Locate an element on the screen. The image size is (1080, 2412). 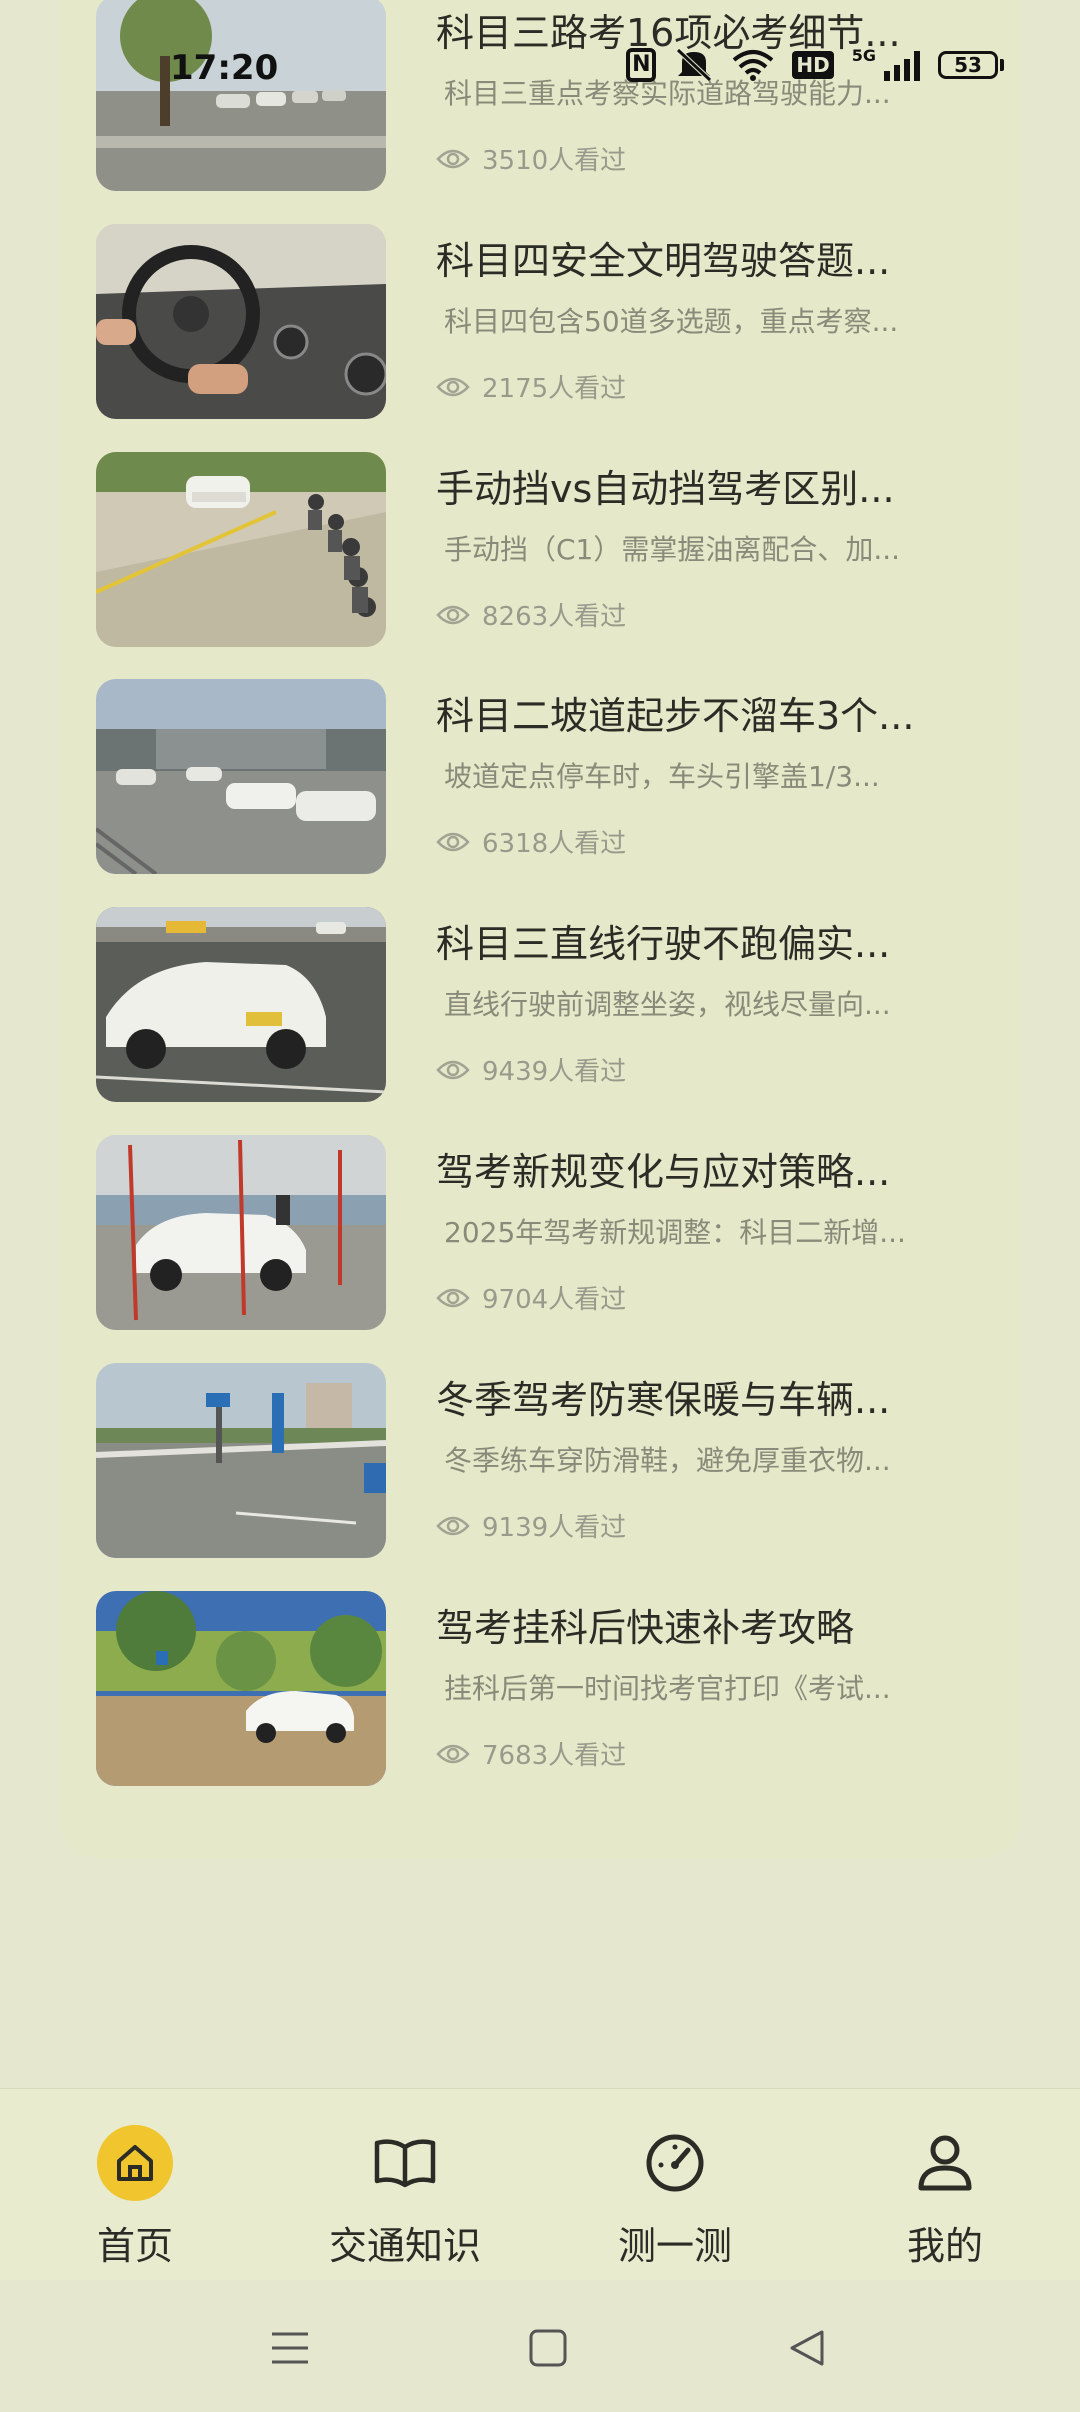
nav-home-label: 首页 is located at coordinates (134, 2246).